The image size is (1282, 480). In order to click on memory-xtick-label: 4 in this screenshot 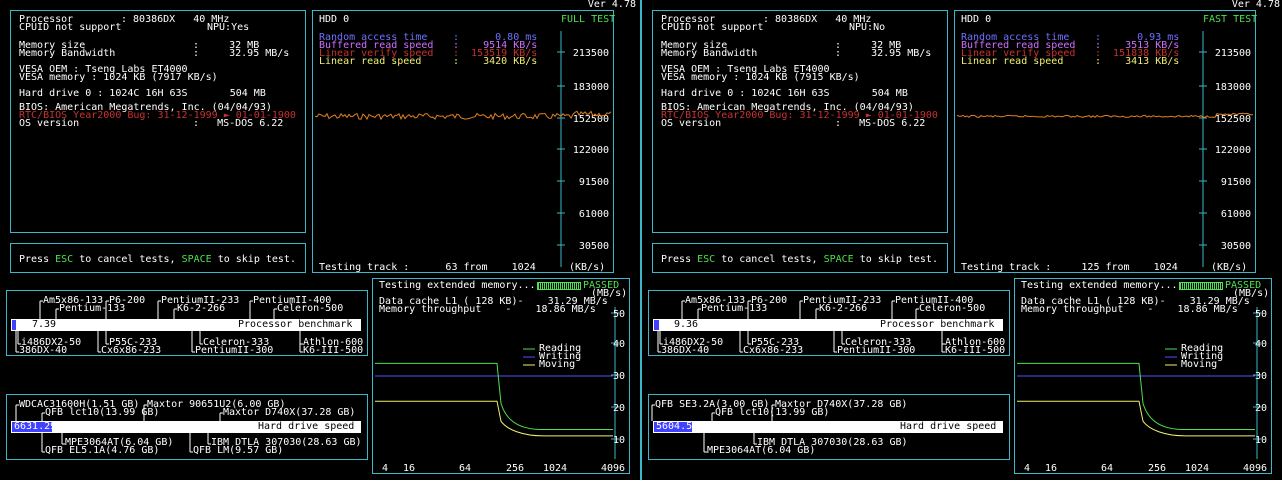, I will do `click(385, 468)`.